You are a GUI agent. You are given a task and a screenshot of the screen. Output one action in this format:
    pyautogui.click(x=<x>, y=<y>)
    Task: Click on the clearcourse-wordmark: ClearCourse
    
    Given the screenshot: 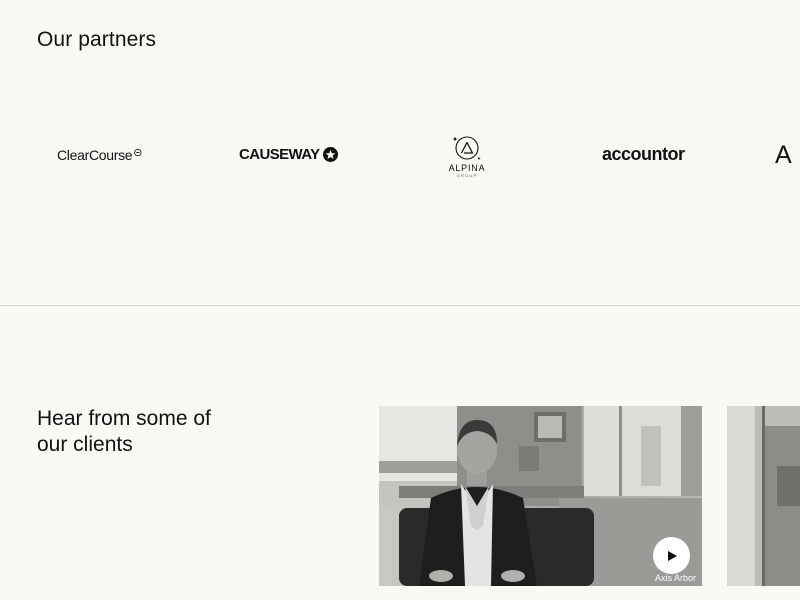 What is the action you would take?
    pyautogui.click(x=95, y=155)
    